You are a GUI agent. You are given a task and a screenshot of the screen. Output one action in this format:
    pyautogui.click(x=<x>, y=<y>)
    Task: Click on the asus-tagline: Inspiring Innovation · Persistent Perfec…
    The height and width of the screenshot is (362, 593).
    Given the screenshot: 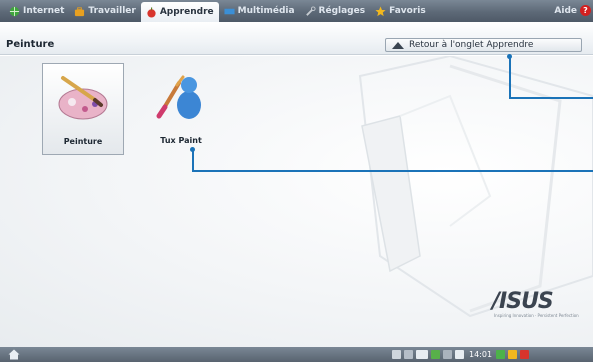 What is the action you would take?
    pyautogui.click(x=536, y=315)
    